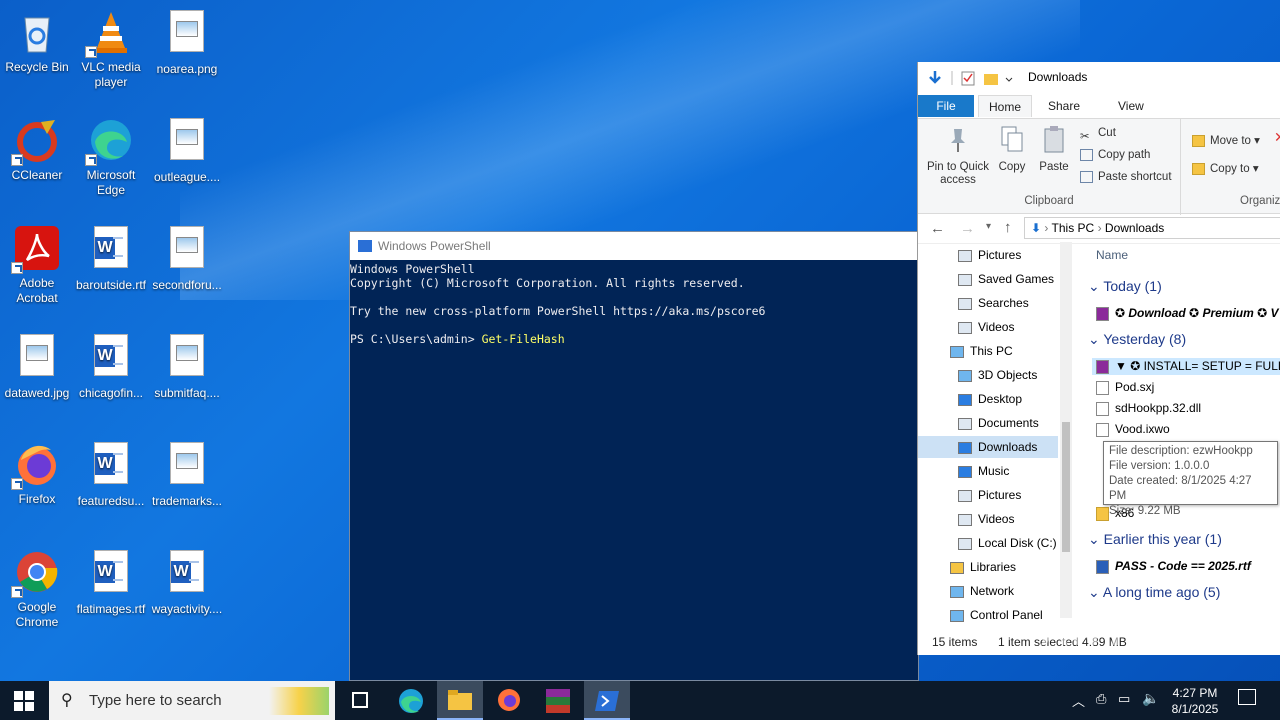  Describe the element at coordinates (1112, 255) in the screenshot. I see `column-header-name: Name` at that location.